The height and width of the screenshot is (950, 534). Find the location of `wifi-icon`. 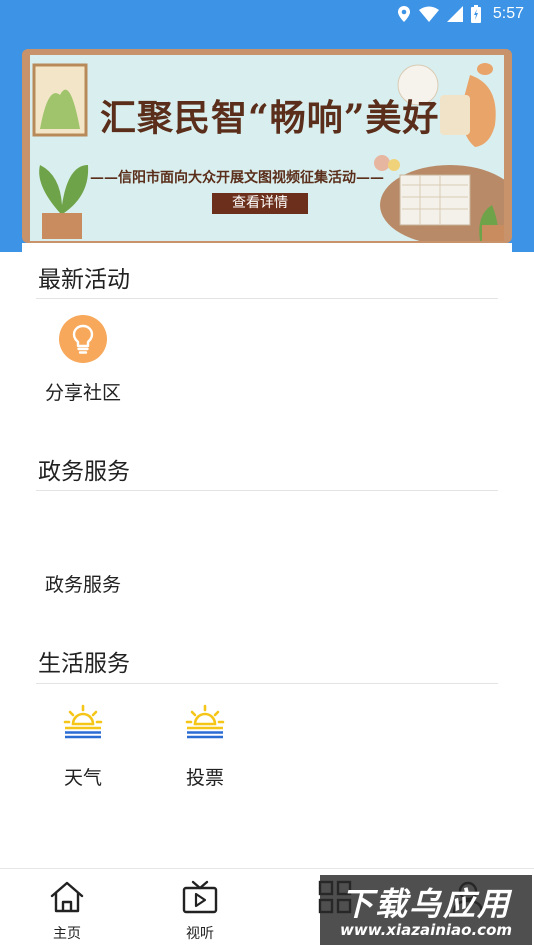

wifi-icon is located at coordinates (428, 14).